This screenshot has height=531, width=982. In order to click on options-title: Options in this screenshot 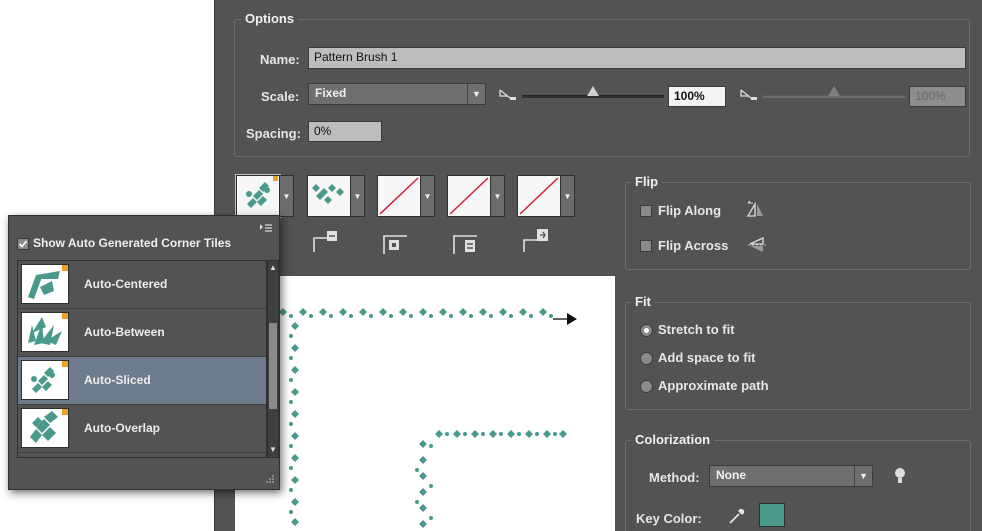, I will do `click(270, 18)`.